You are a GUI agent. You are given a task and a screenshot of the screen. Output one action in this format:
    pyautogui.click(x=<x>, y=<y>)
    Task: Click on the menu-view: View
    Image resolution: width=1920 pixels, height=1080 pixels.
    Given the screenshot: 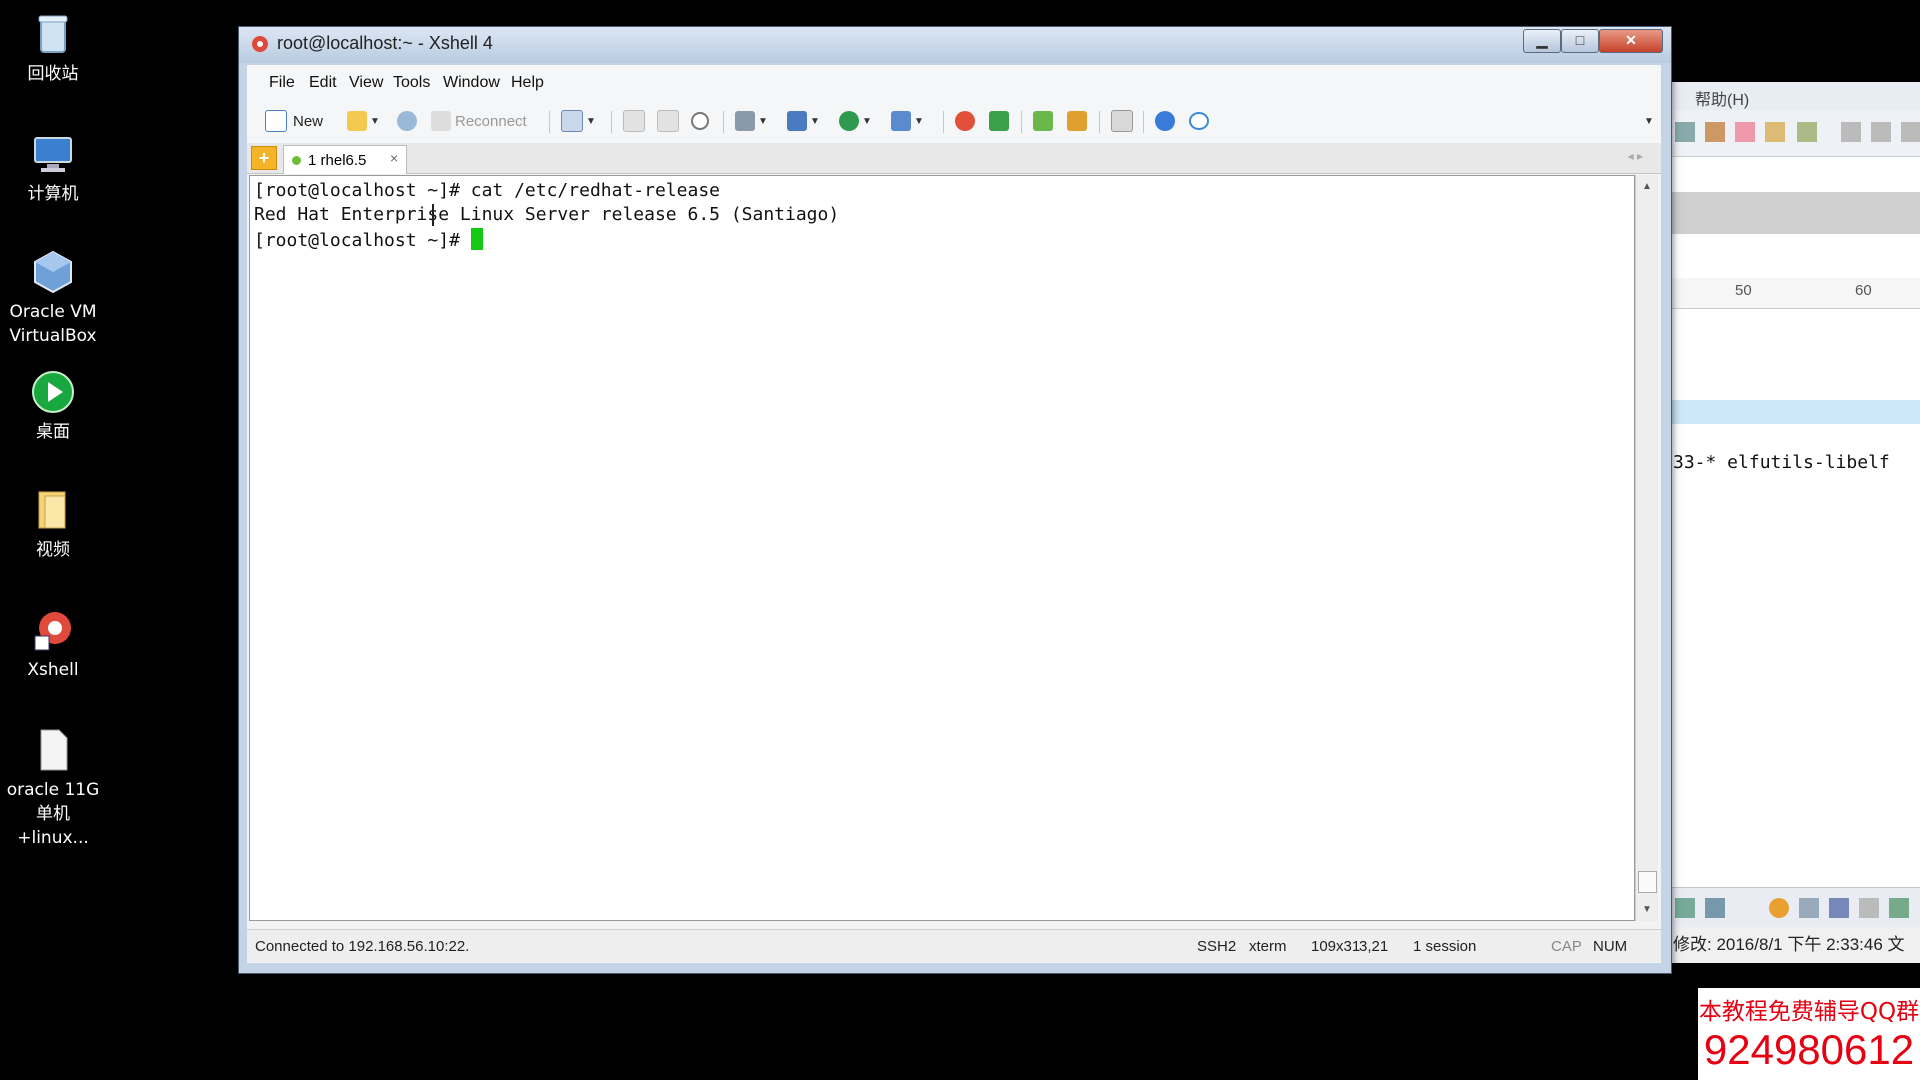 What is the action you would take?
    pyautogui.click(x=366, y=83)
    